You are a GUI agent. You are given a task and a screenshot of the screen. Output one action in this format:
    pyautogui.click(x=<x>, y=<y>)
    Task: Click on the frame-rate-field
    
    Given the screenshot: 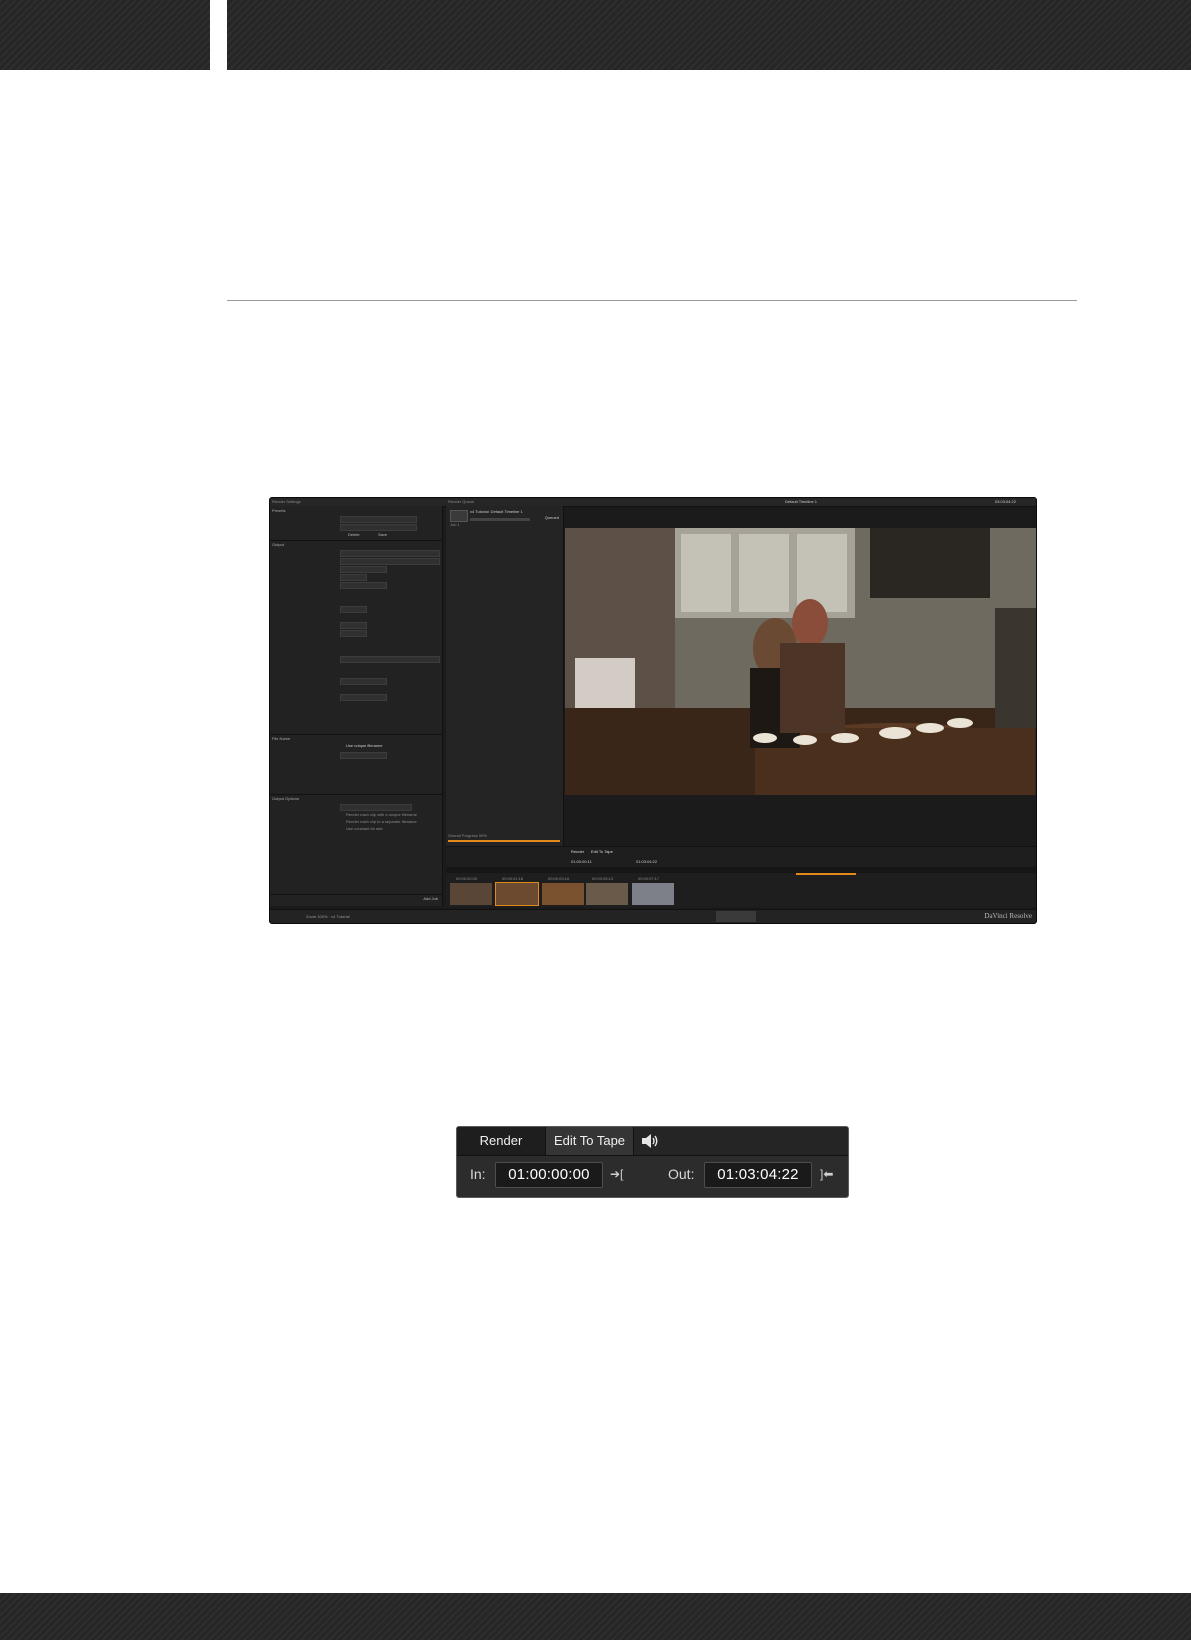 What is the action you would take?
    pyautogui.click(x=353, y=577)
    